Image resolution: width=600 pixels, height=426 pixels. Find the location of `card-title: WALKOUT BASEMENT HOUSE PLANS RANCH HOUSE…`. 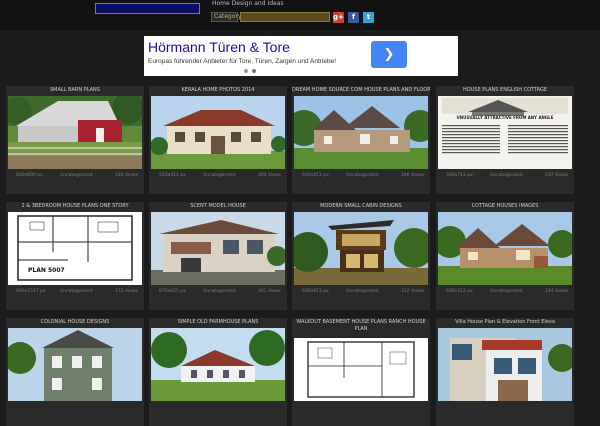

card-title: WALKOUT BASEMENT HOUSE PLANS RANCH HOUSE… is located at coordinates (361, 327).